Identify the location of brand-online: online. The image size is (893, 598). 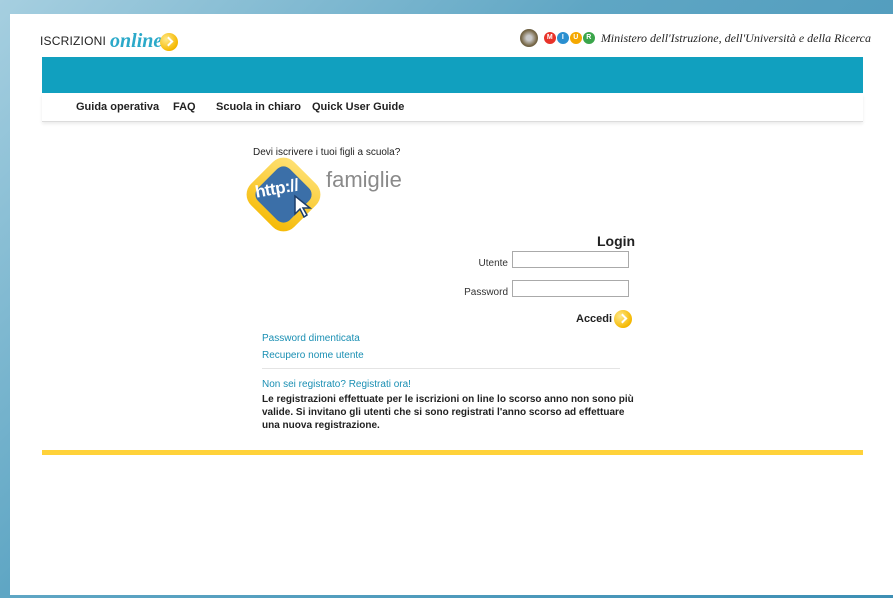
(136, 41).